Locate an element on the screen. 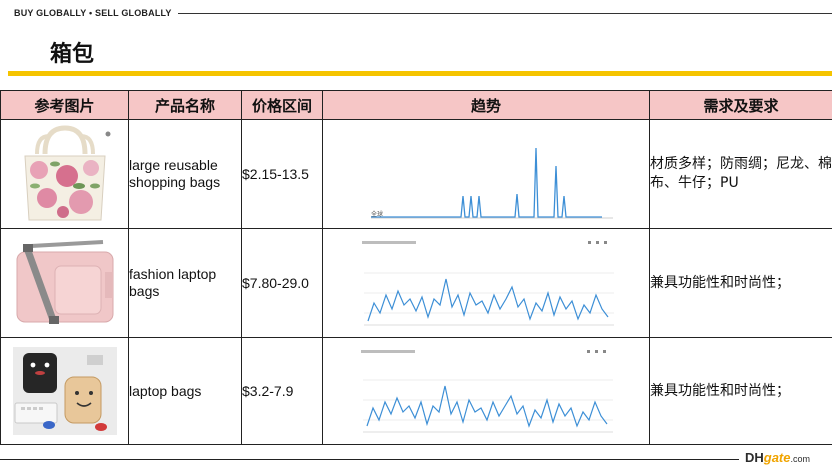  cartoon-laptop-bag-image is located at coordinates (64, 391).